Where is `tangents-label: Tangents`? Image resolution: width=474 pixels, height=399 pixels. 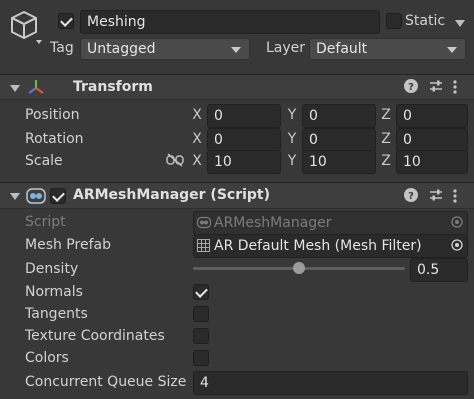
tangents-label: Tangents is located at coordinates (56, 314).